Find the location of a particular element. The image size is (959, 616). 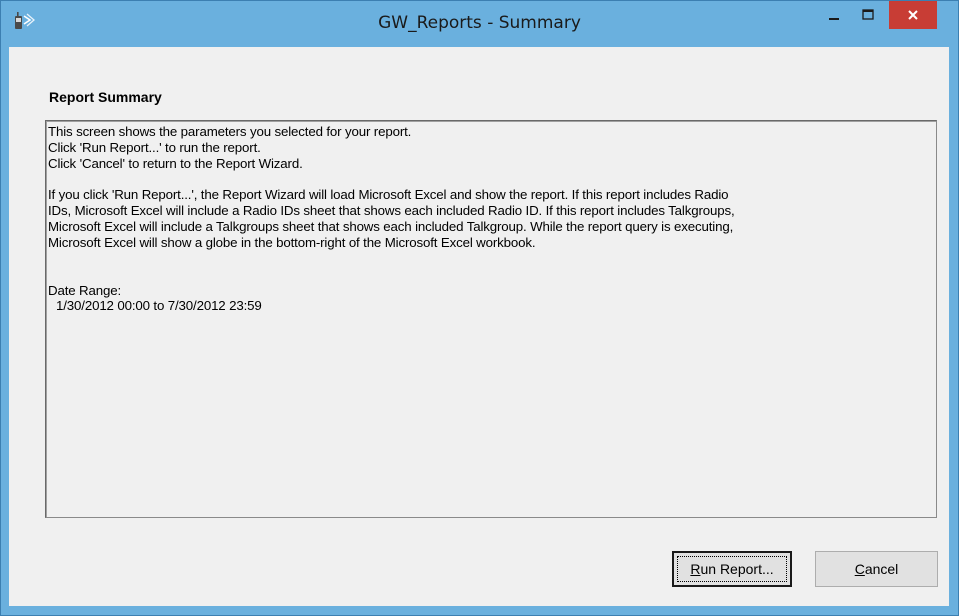

title-bar: GW_Reports - Summary is located at coordinates (479, 24).